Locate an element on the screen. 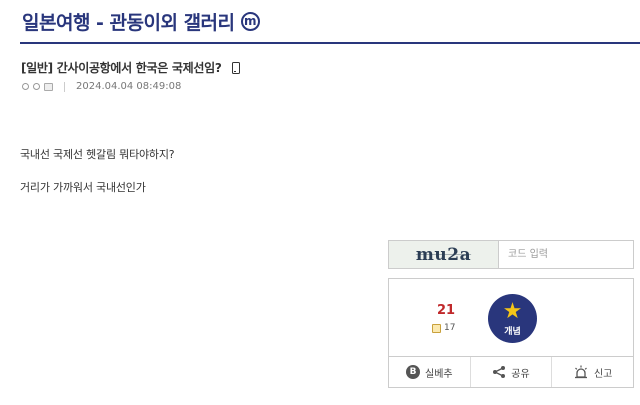 This screenshot has height=405, width=640. mobile-icon is located at coordinates (235, 67).